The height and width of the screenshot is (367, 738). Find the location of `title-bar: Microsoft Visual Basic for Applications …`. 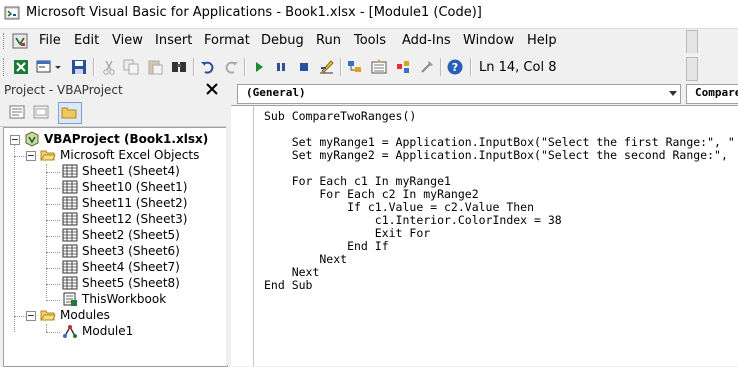

title-bar: Microsoft Visual Basic for Applications … is located at coordinates (369, 14).